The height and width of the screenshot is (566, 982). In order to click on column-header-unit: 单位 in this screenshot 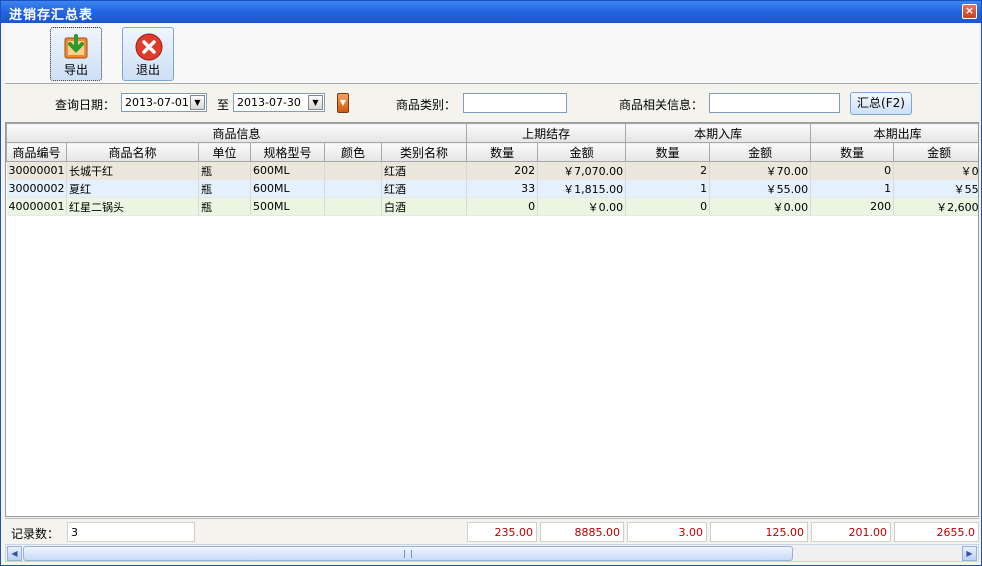, I will do `click(224, 152)`.